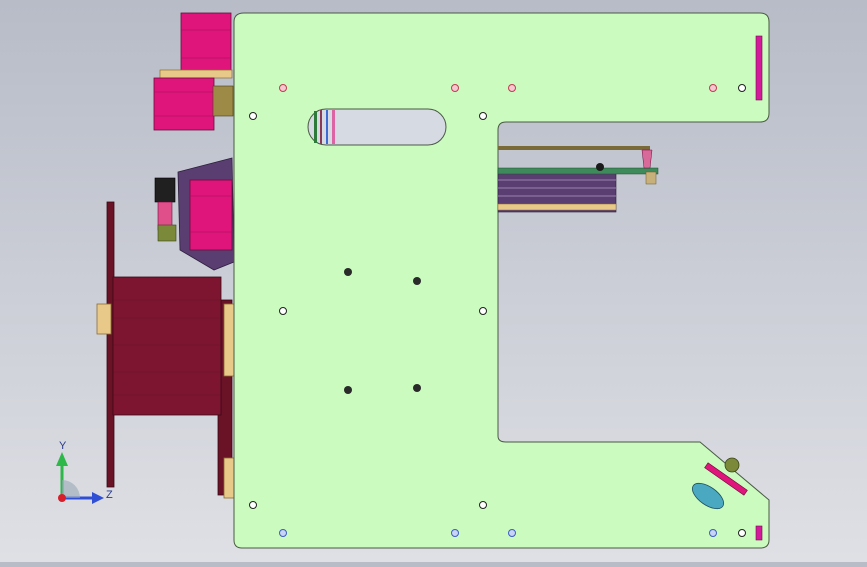 The image size is (867, 567). What do you see at coordinates (63, 446) in the screenshot?
I see `y-axis-label: Y` at bounding box center [63, 446].